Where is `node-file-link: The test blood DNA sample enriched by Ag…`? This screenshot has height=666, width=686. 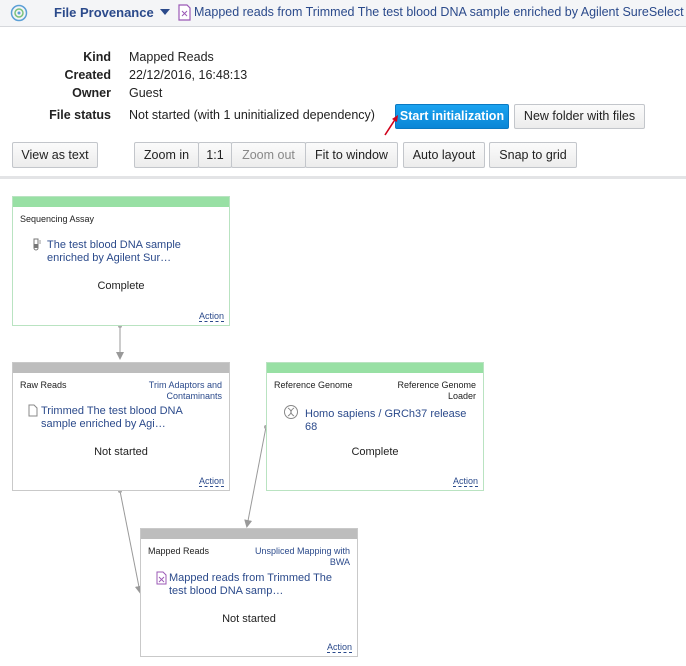
node-file-link: The test blood DNA sample enriched by Ag… is located at coordinates (122, 252).